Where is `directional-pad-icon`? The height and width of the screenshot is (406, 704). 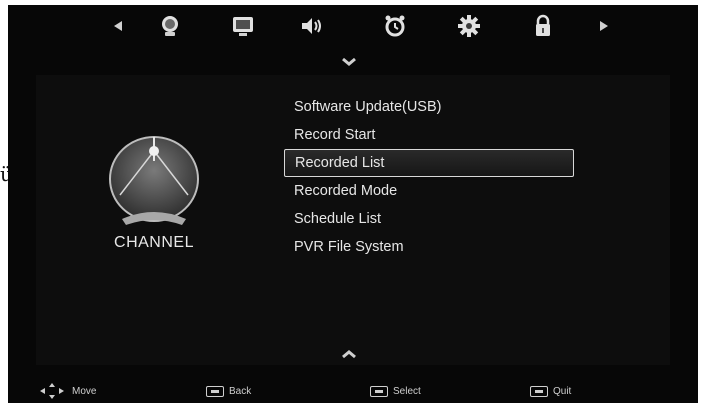
directional-pad-icon is located at coordinates (52, 391).